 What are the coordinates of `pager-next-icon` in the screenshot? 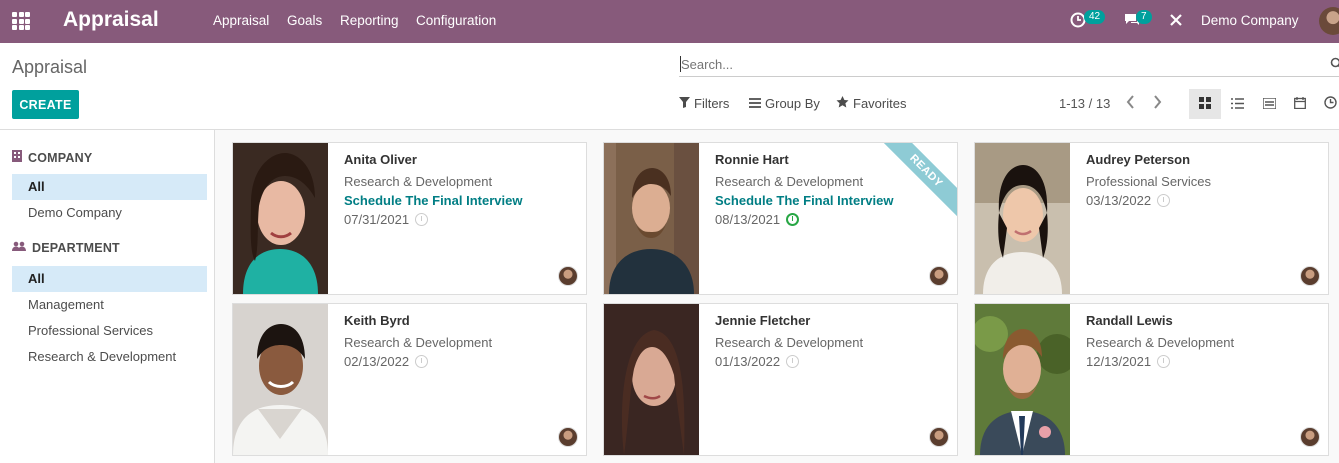 It's located at (1158, 104).